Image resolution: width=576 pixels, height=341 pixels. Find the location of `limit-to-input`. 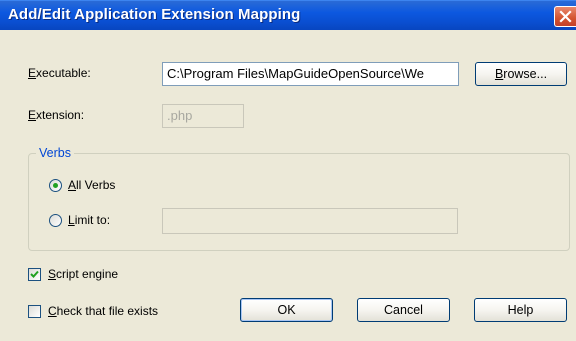

limit-to-input is located at coordinates (310, 221).